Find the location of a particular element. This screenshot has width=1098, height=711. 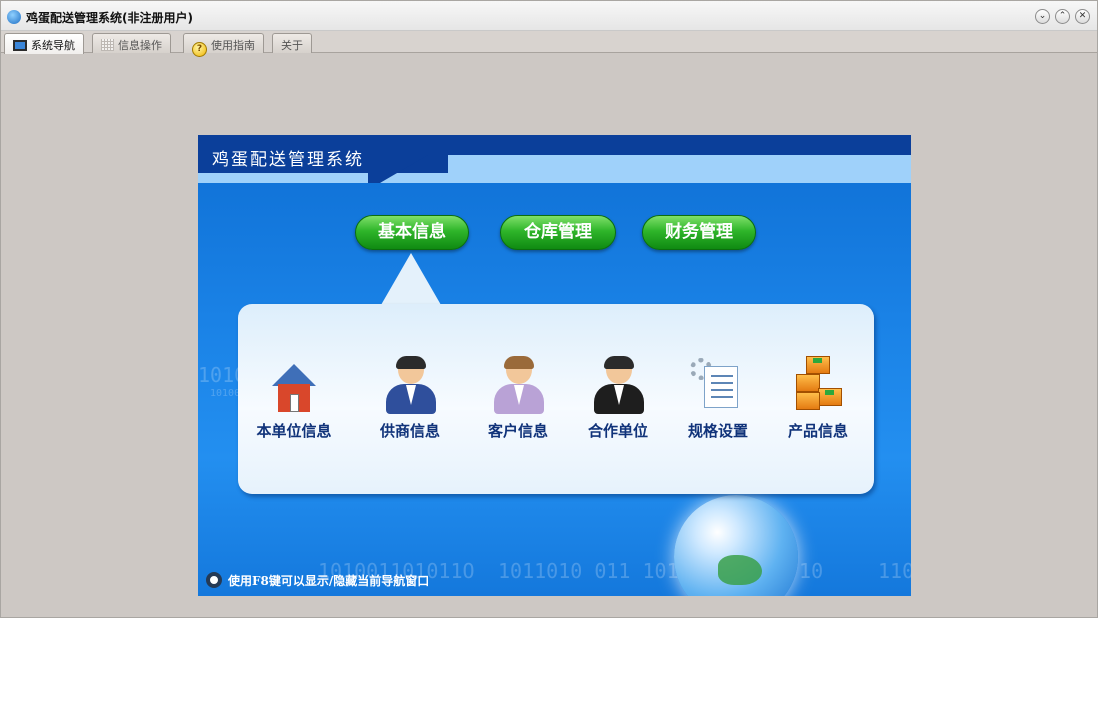

tab-about: 关于 is located at coordinates (292, 43).